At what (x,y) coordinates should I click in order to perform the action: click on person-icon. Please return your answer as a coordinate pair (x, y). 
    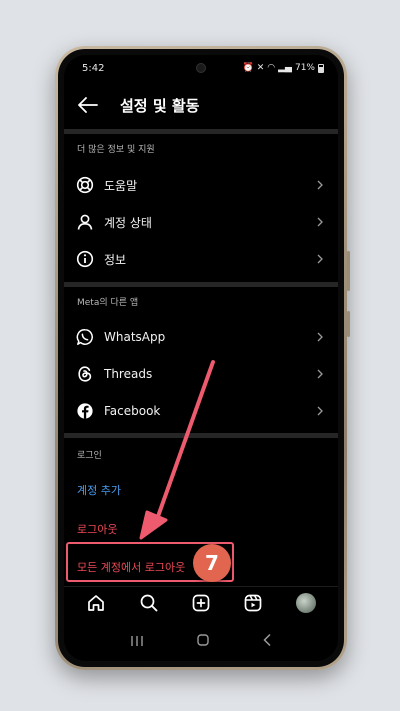
    Looking at the image, I should click on (85, 222).